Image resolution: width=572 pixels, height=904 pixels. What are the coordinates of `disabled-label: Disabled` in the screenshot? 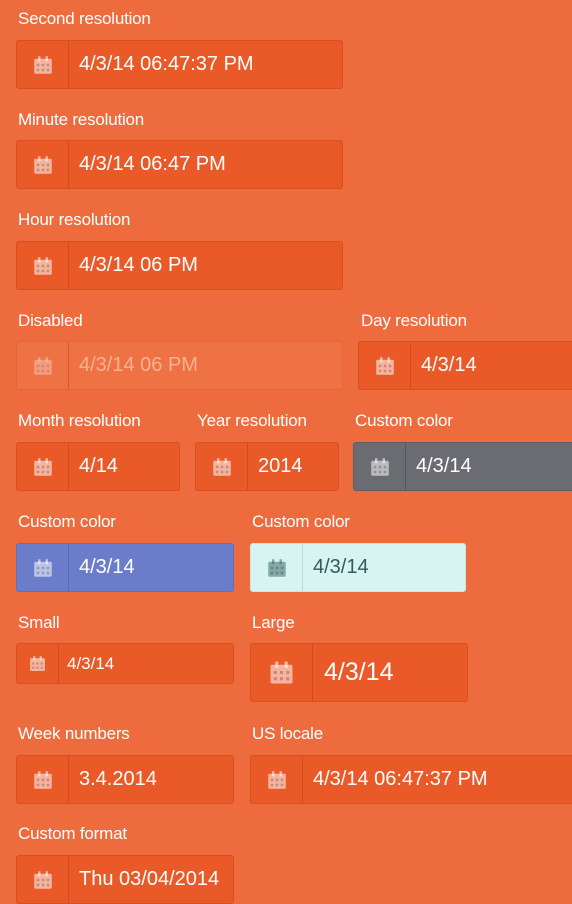 It's located at (50, 320).